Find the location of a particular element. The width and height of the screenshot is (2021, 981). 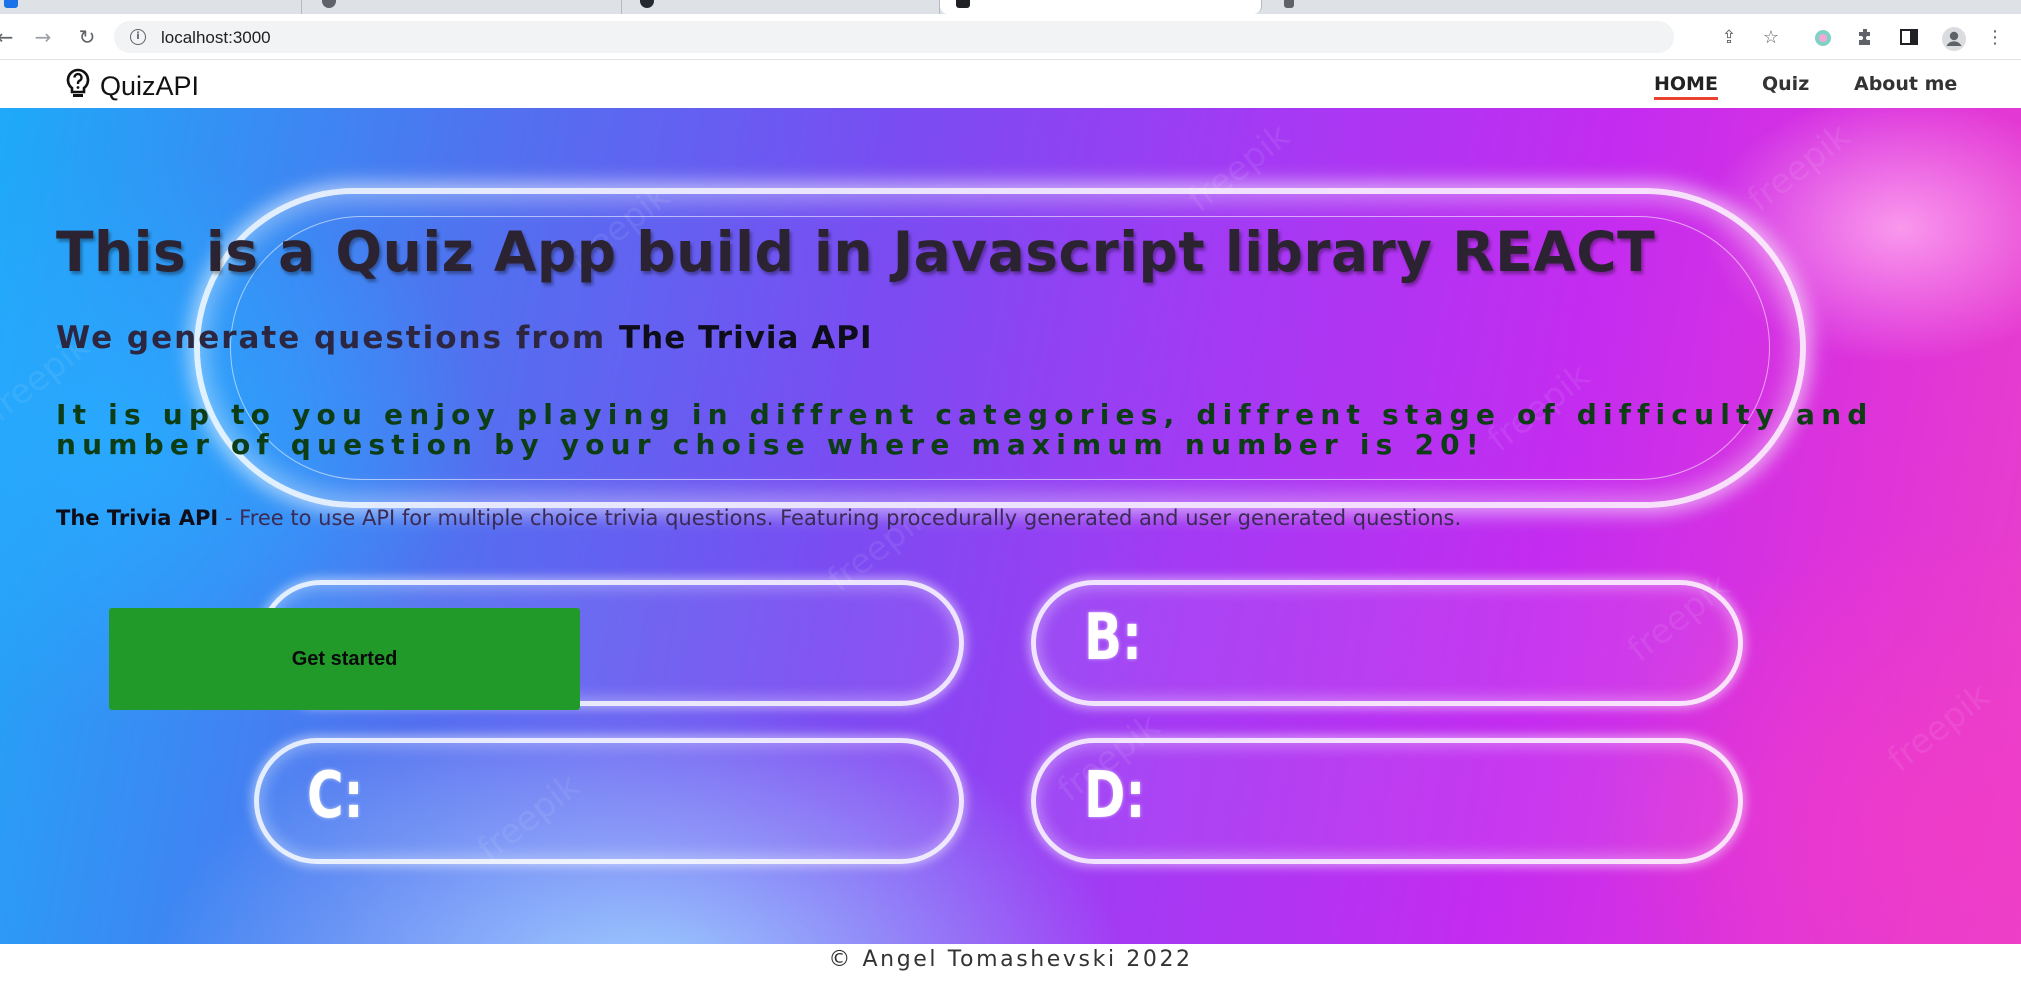

side-panel-icon is located at coordinates (1909, 38).